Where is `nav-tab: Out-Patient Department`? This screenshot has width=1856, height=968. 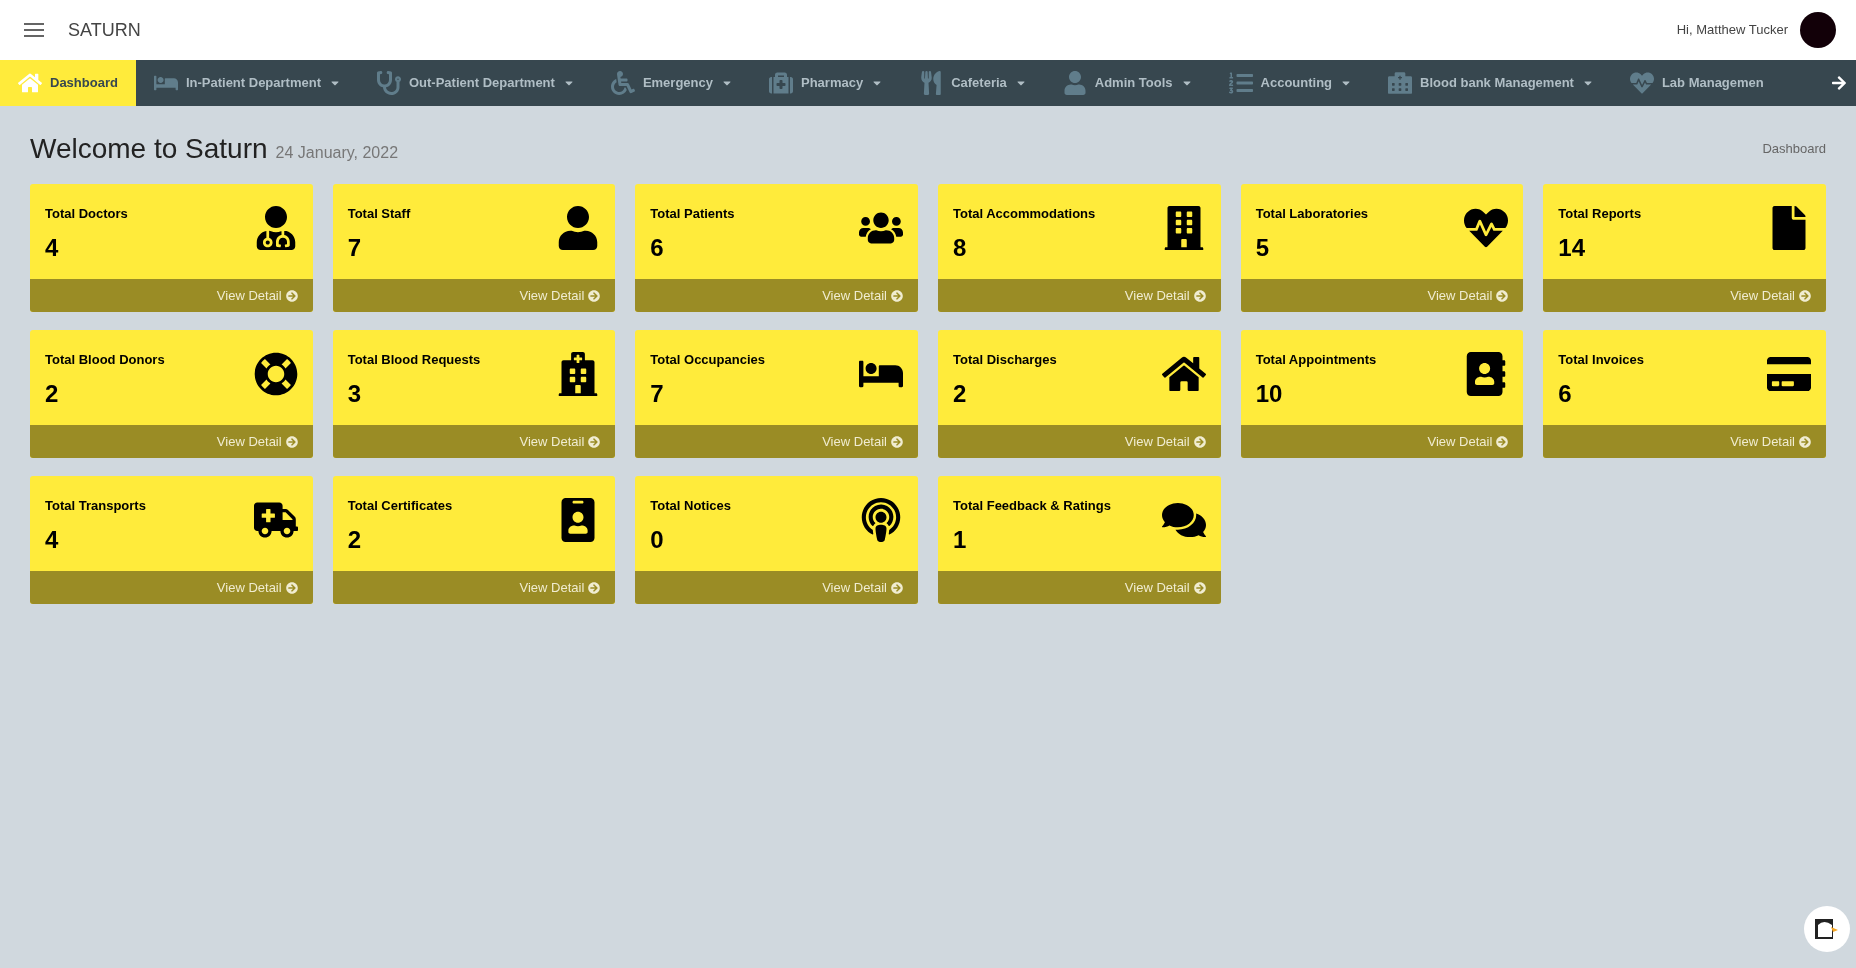 nav-tab: Out-Patient Department is located at coordinates (476, 83).